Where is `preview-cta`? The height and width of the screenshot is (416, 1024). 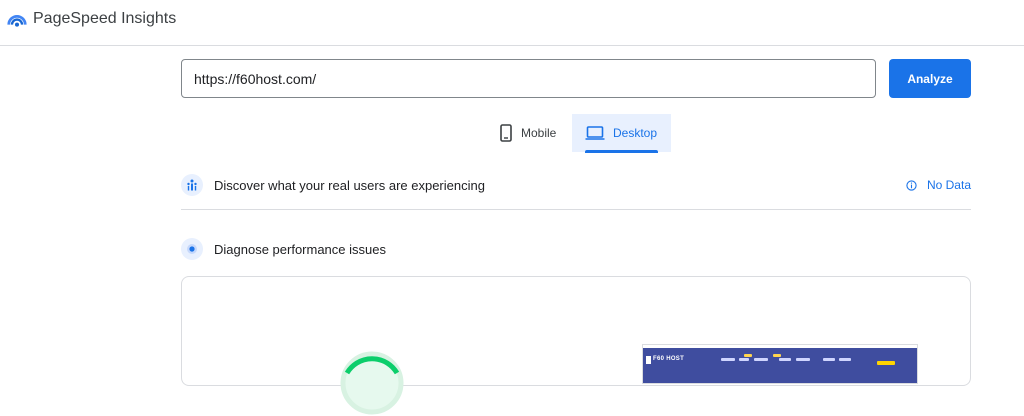
preview-cta is located at coordinates (886, 363).